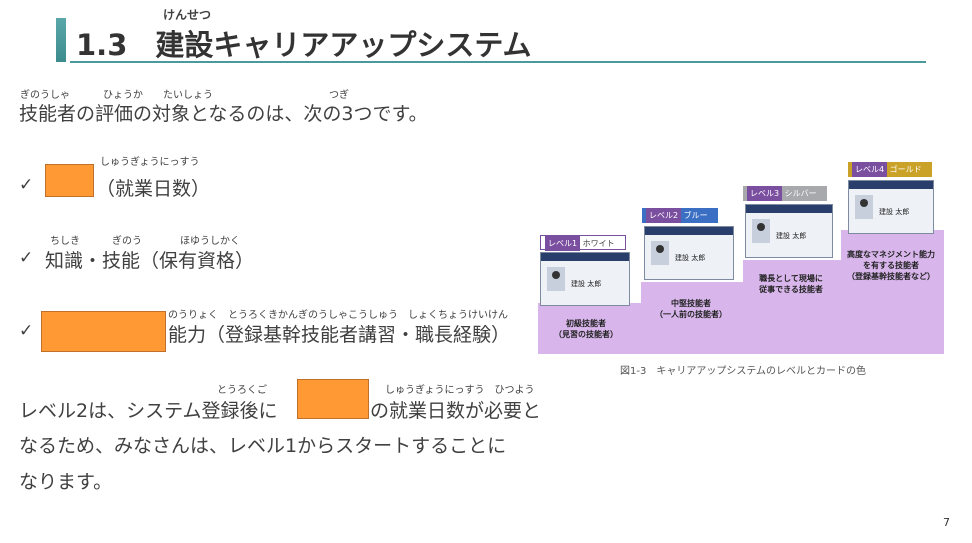 This screenshot has width=972, height=543. I want to click on level3-card: 建設 太郎, so click(789, 231).